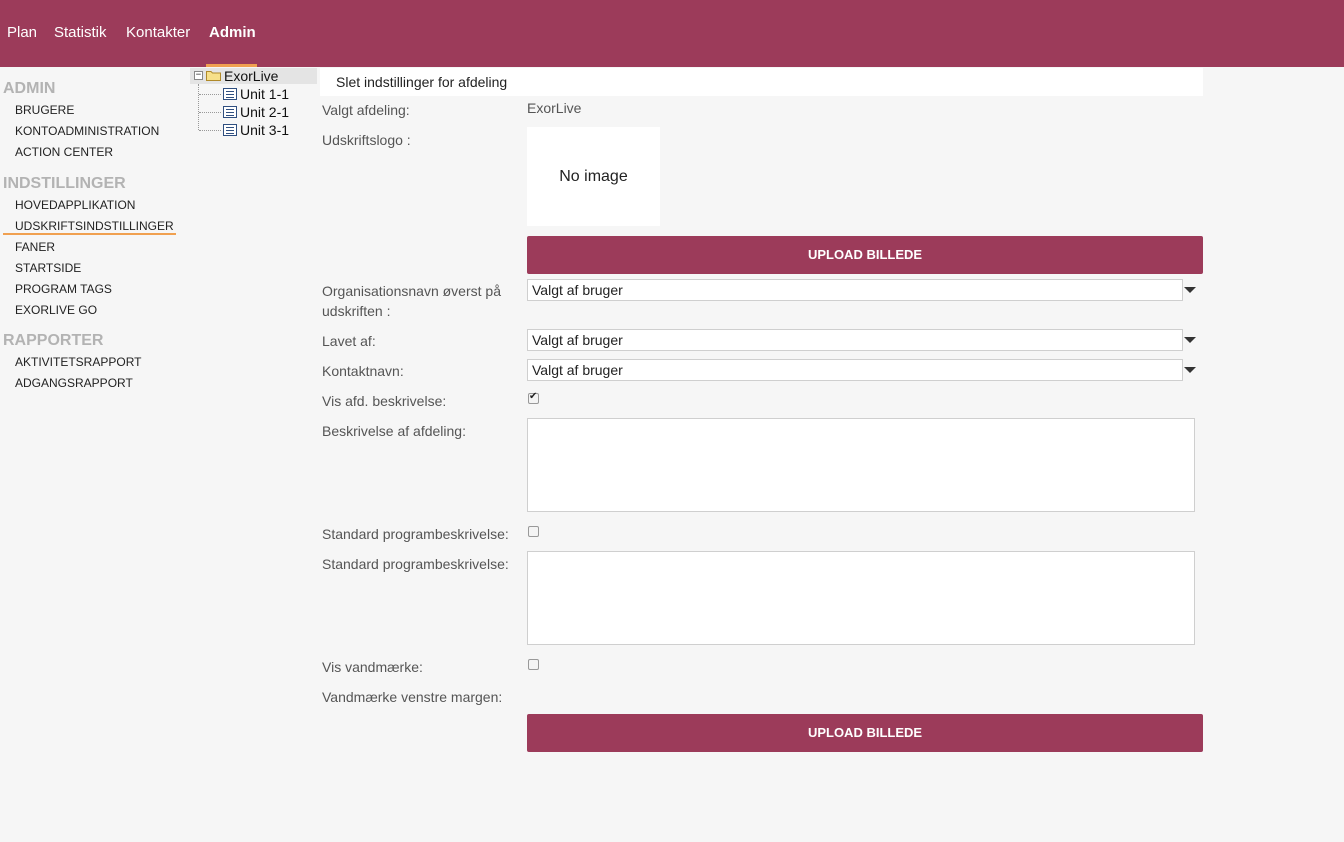 This screenshot has height=842, width=1344. What do you see at coordinates (384, 401) in the screenshot?
I see `show-dept-desc-label: Vis afd. beskrivelse:` at bounding box center [384, 401].